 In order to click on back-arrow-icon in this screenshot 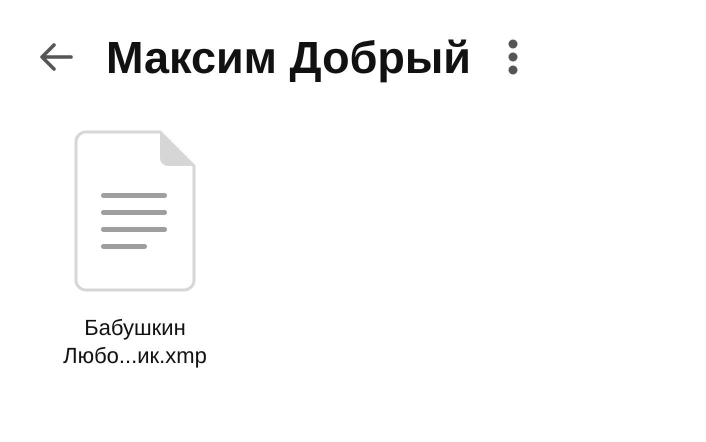, I will do `click(56, 57)`.